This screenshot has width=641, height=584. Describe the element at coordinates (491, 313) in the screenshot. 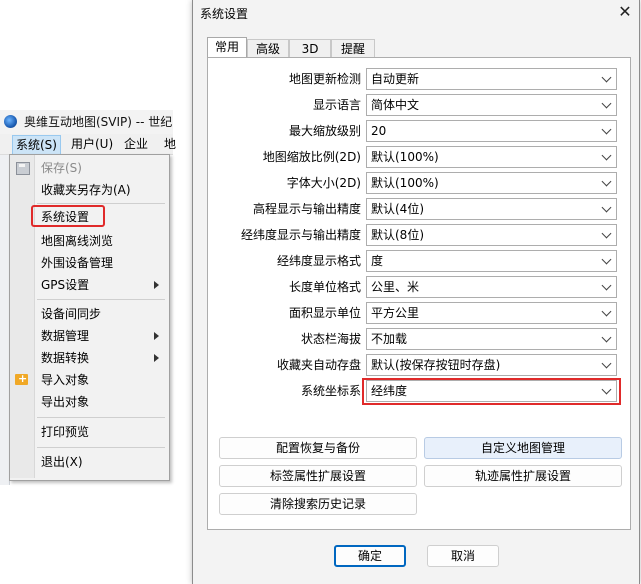

I see `select-area-unit: 平方公里` at that location.